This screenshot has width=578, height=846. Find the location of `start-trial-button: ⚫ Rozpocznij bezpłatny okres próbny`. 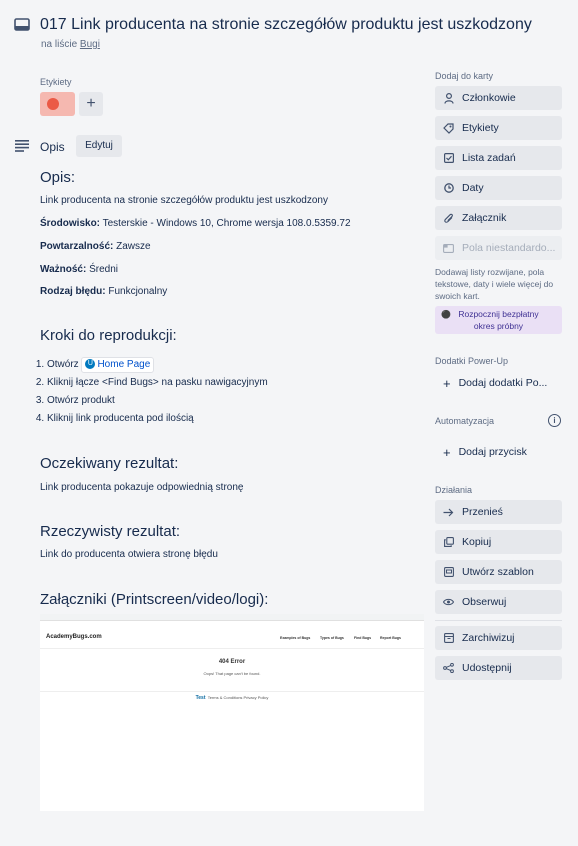

start-trial-button: ⚫ Rozpocznij bezpłatny okres próbny is located at coordinates (498, 320).